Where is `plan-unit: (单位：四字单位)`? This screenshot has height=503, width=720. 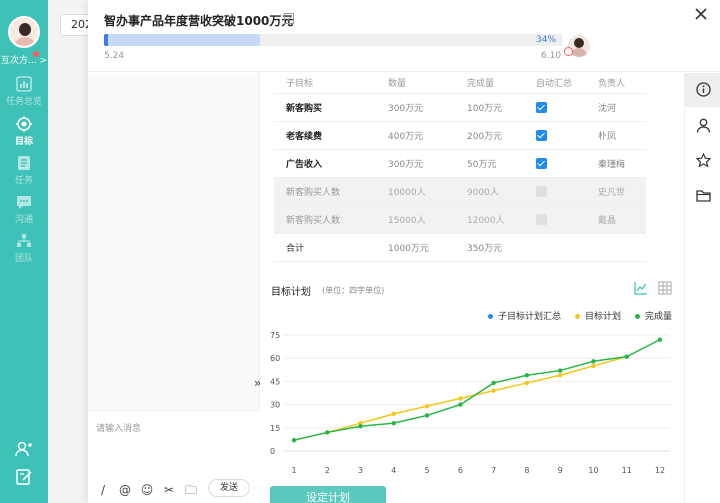
plan-unit: (单位：四字单位) is located at coordinates (353, 290).